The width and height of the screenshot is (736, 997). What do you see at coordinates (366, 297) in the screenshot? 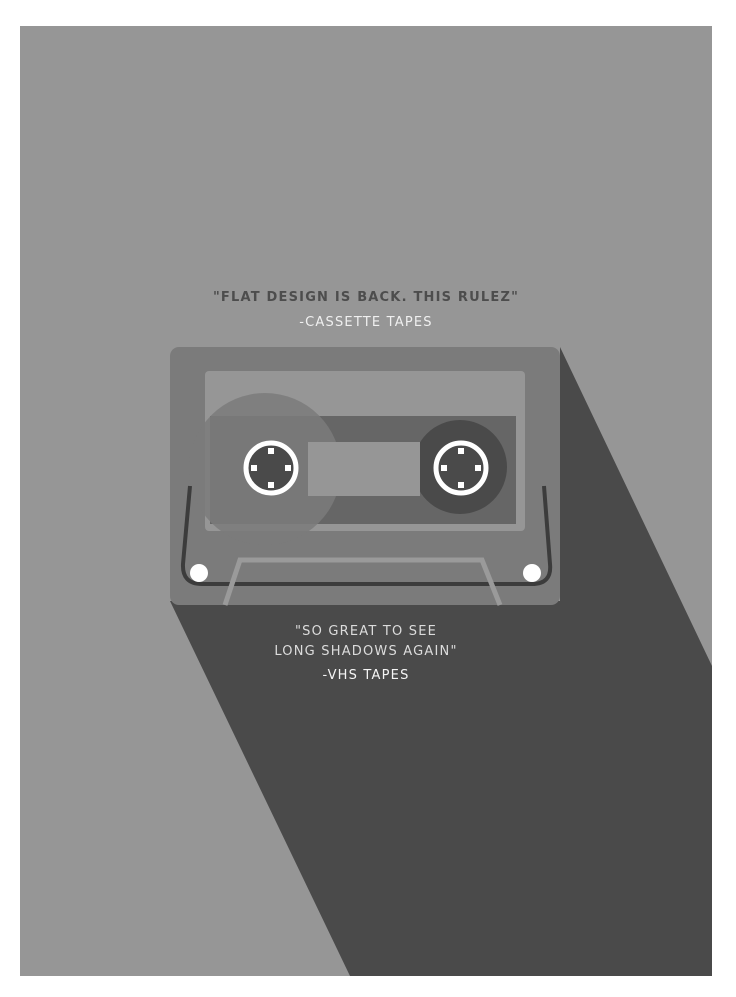
I see `top-quote: "FLAT DESIGN IS BACK. THIS RULEZ"` at bounding box center [366, 297].